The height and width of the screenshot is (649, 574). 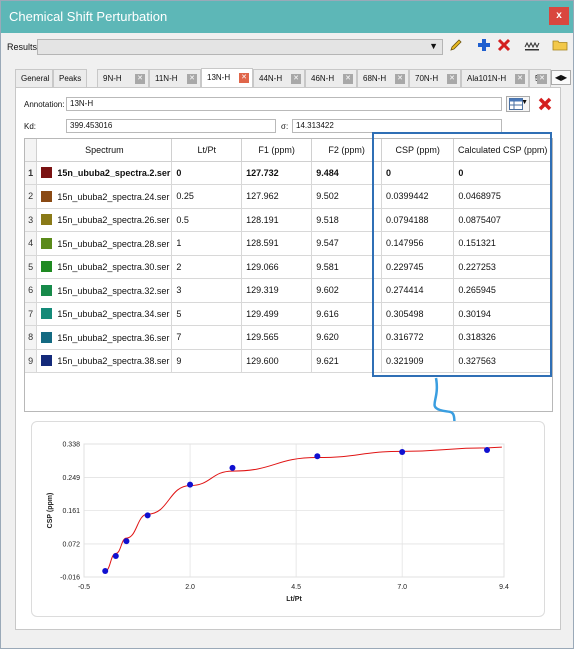 What do you see at coordinates (561, 77) in the screenshot?
I see `tab-scroll-arrows: ◀▶` at bounding box center [561, 77].